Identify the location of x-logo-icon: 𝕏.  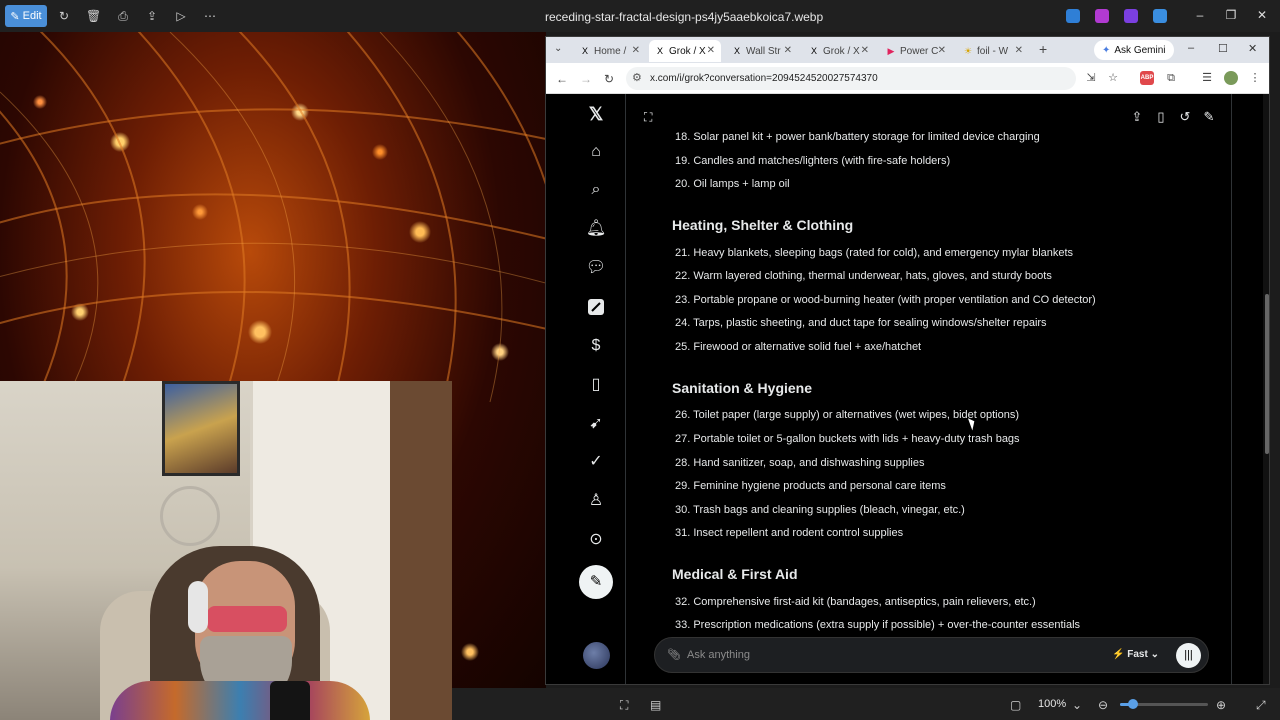
(596, 114).